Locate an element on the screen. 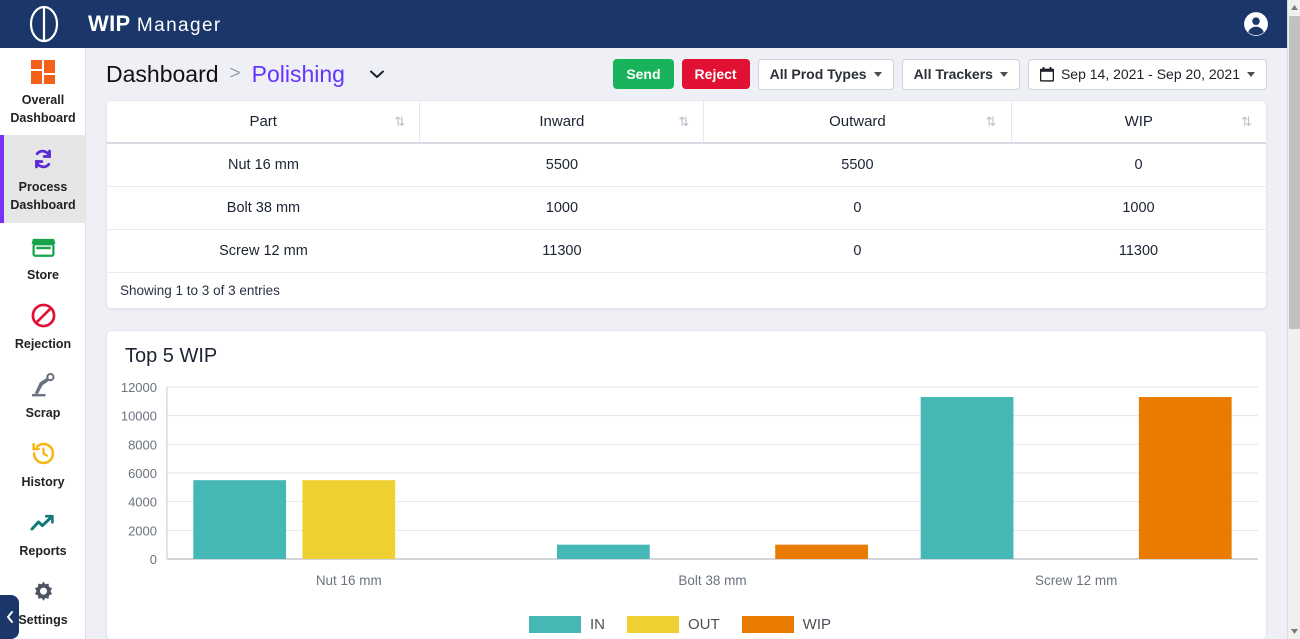 The image size is (1300, 639). trackers-dropdown: All Trackers is located at coordinates (960, 74).